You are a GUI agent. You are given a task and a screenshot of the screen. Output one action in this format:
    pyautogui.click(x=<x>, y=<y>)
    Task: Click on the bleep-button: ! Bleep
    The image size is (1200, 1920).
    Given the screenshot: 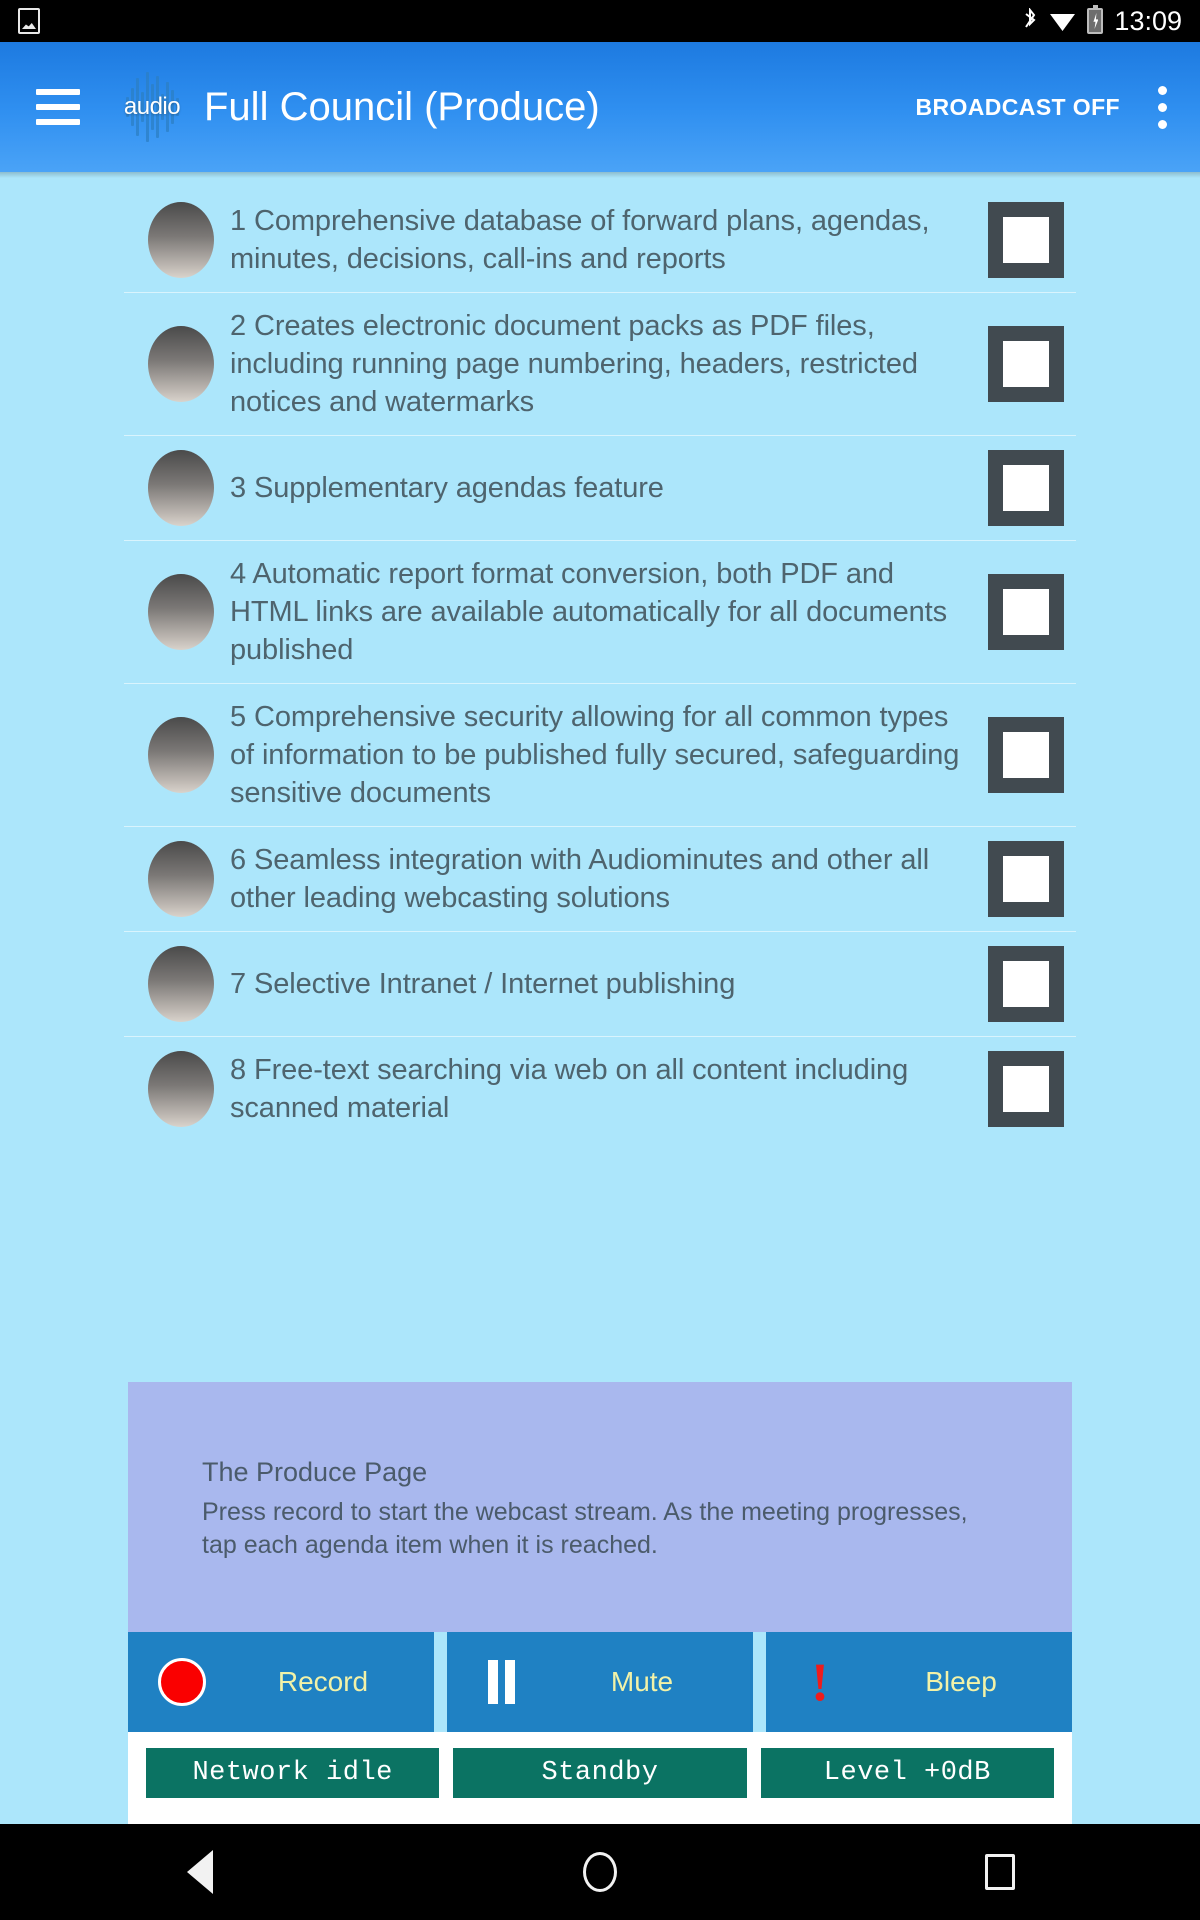 What is the action you would take?
    pyautogui.click(x=919, y=1682)
    